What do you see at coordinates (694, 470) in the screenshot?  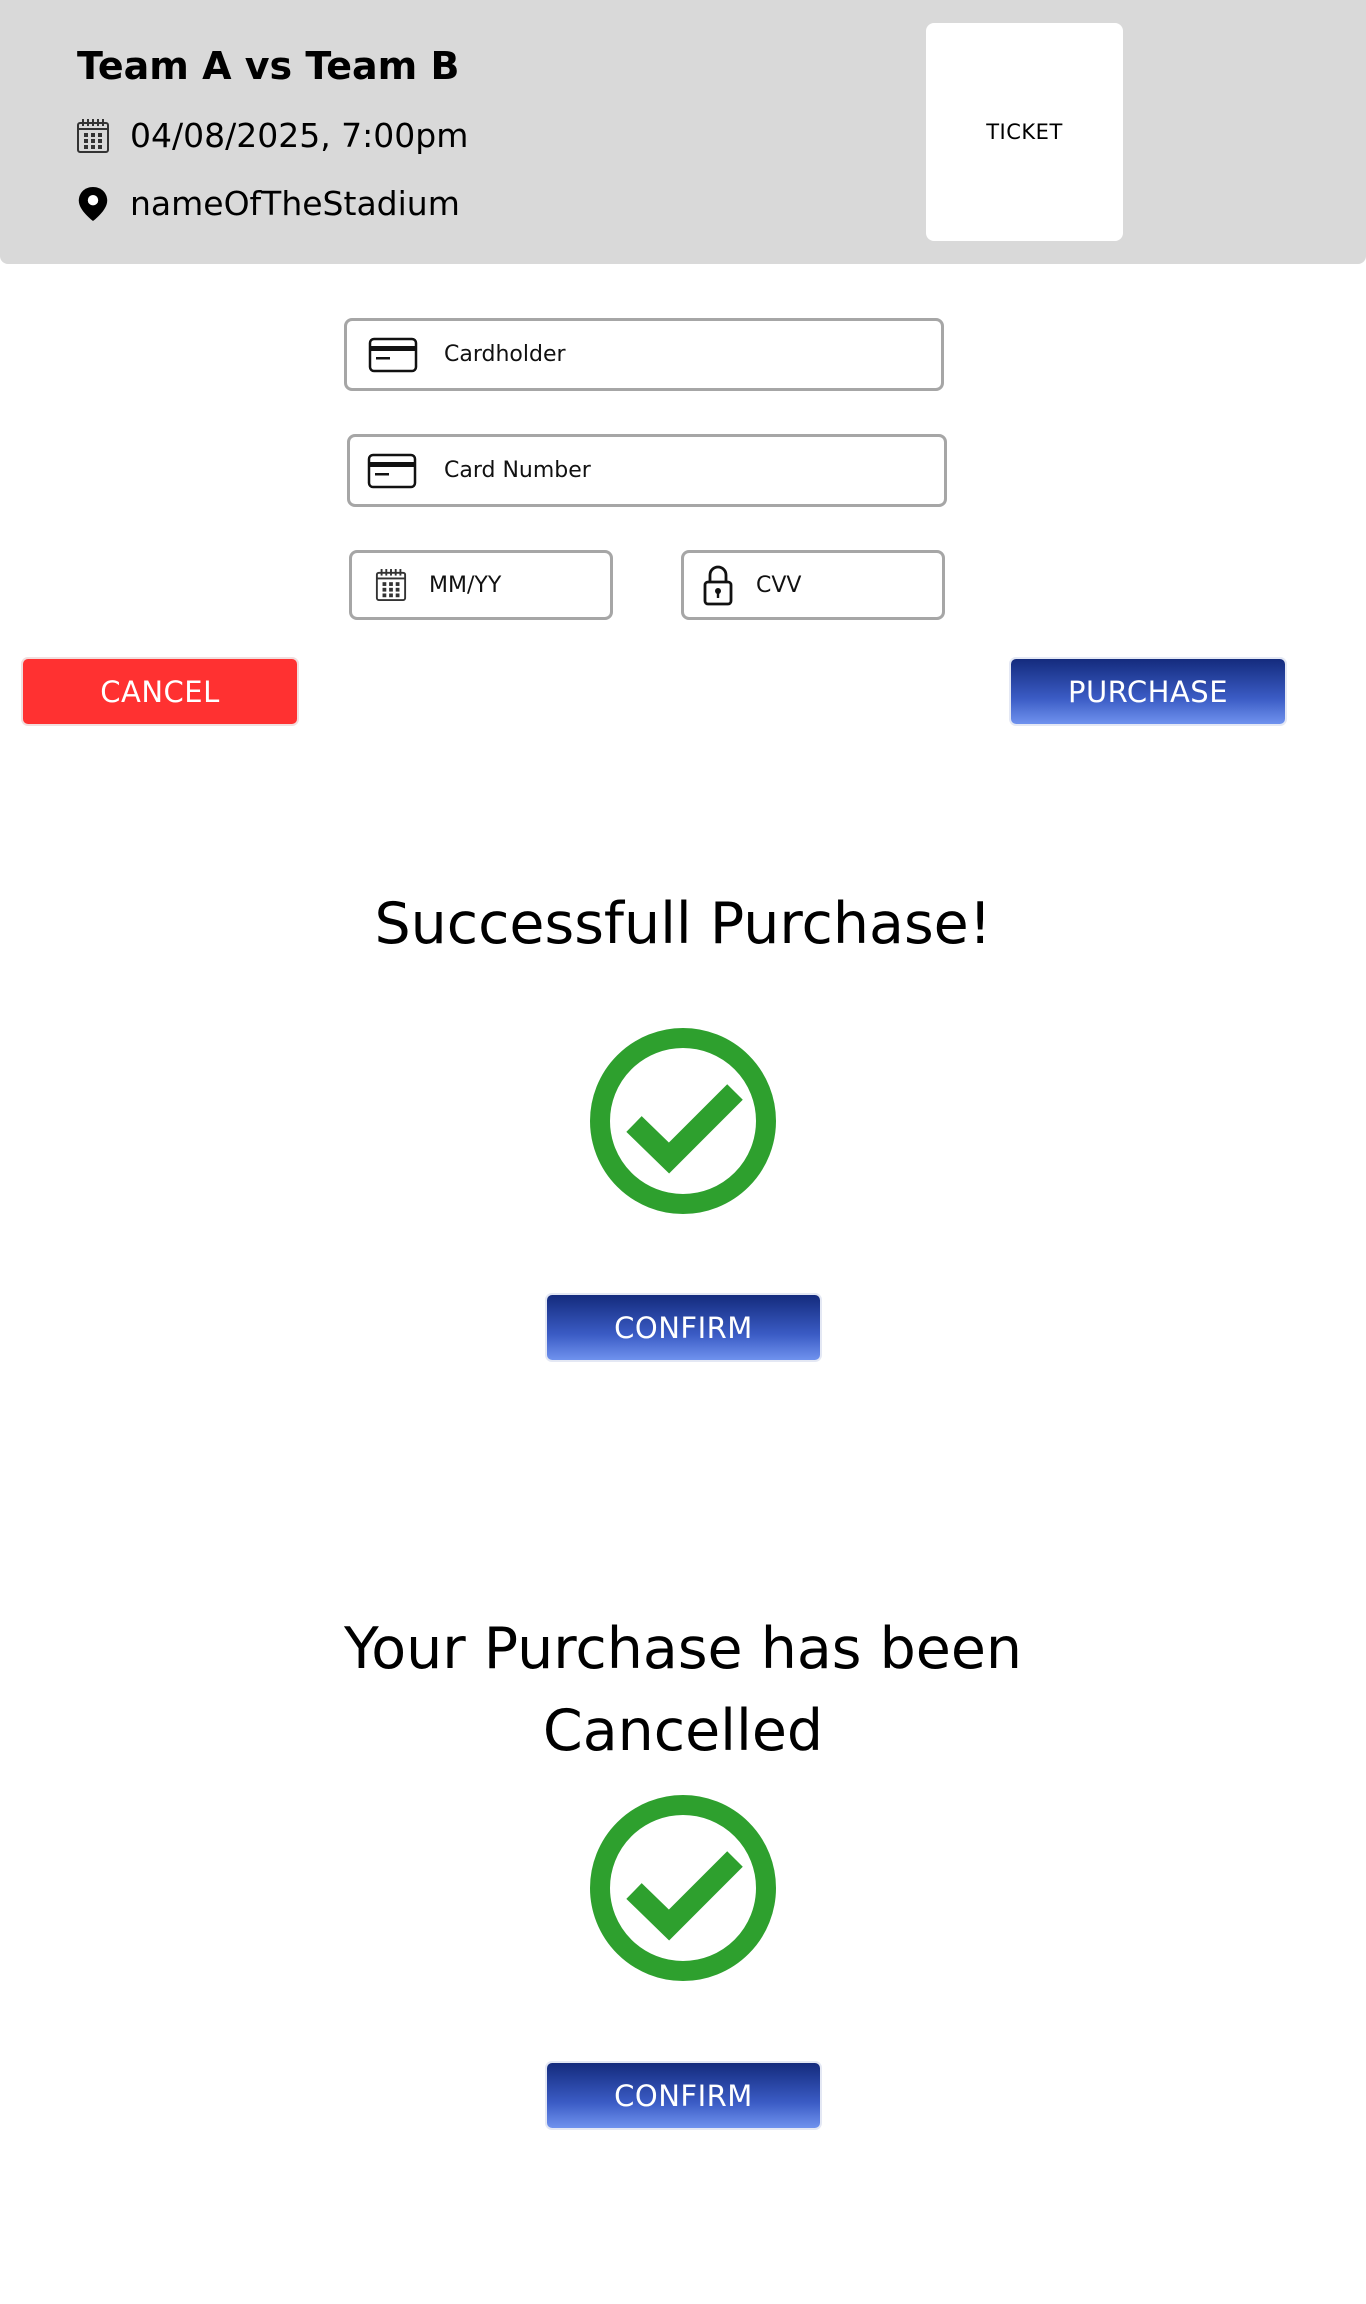 I see `card-number-input` at bounding box center [694, 470].